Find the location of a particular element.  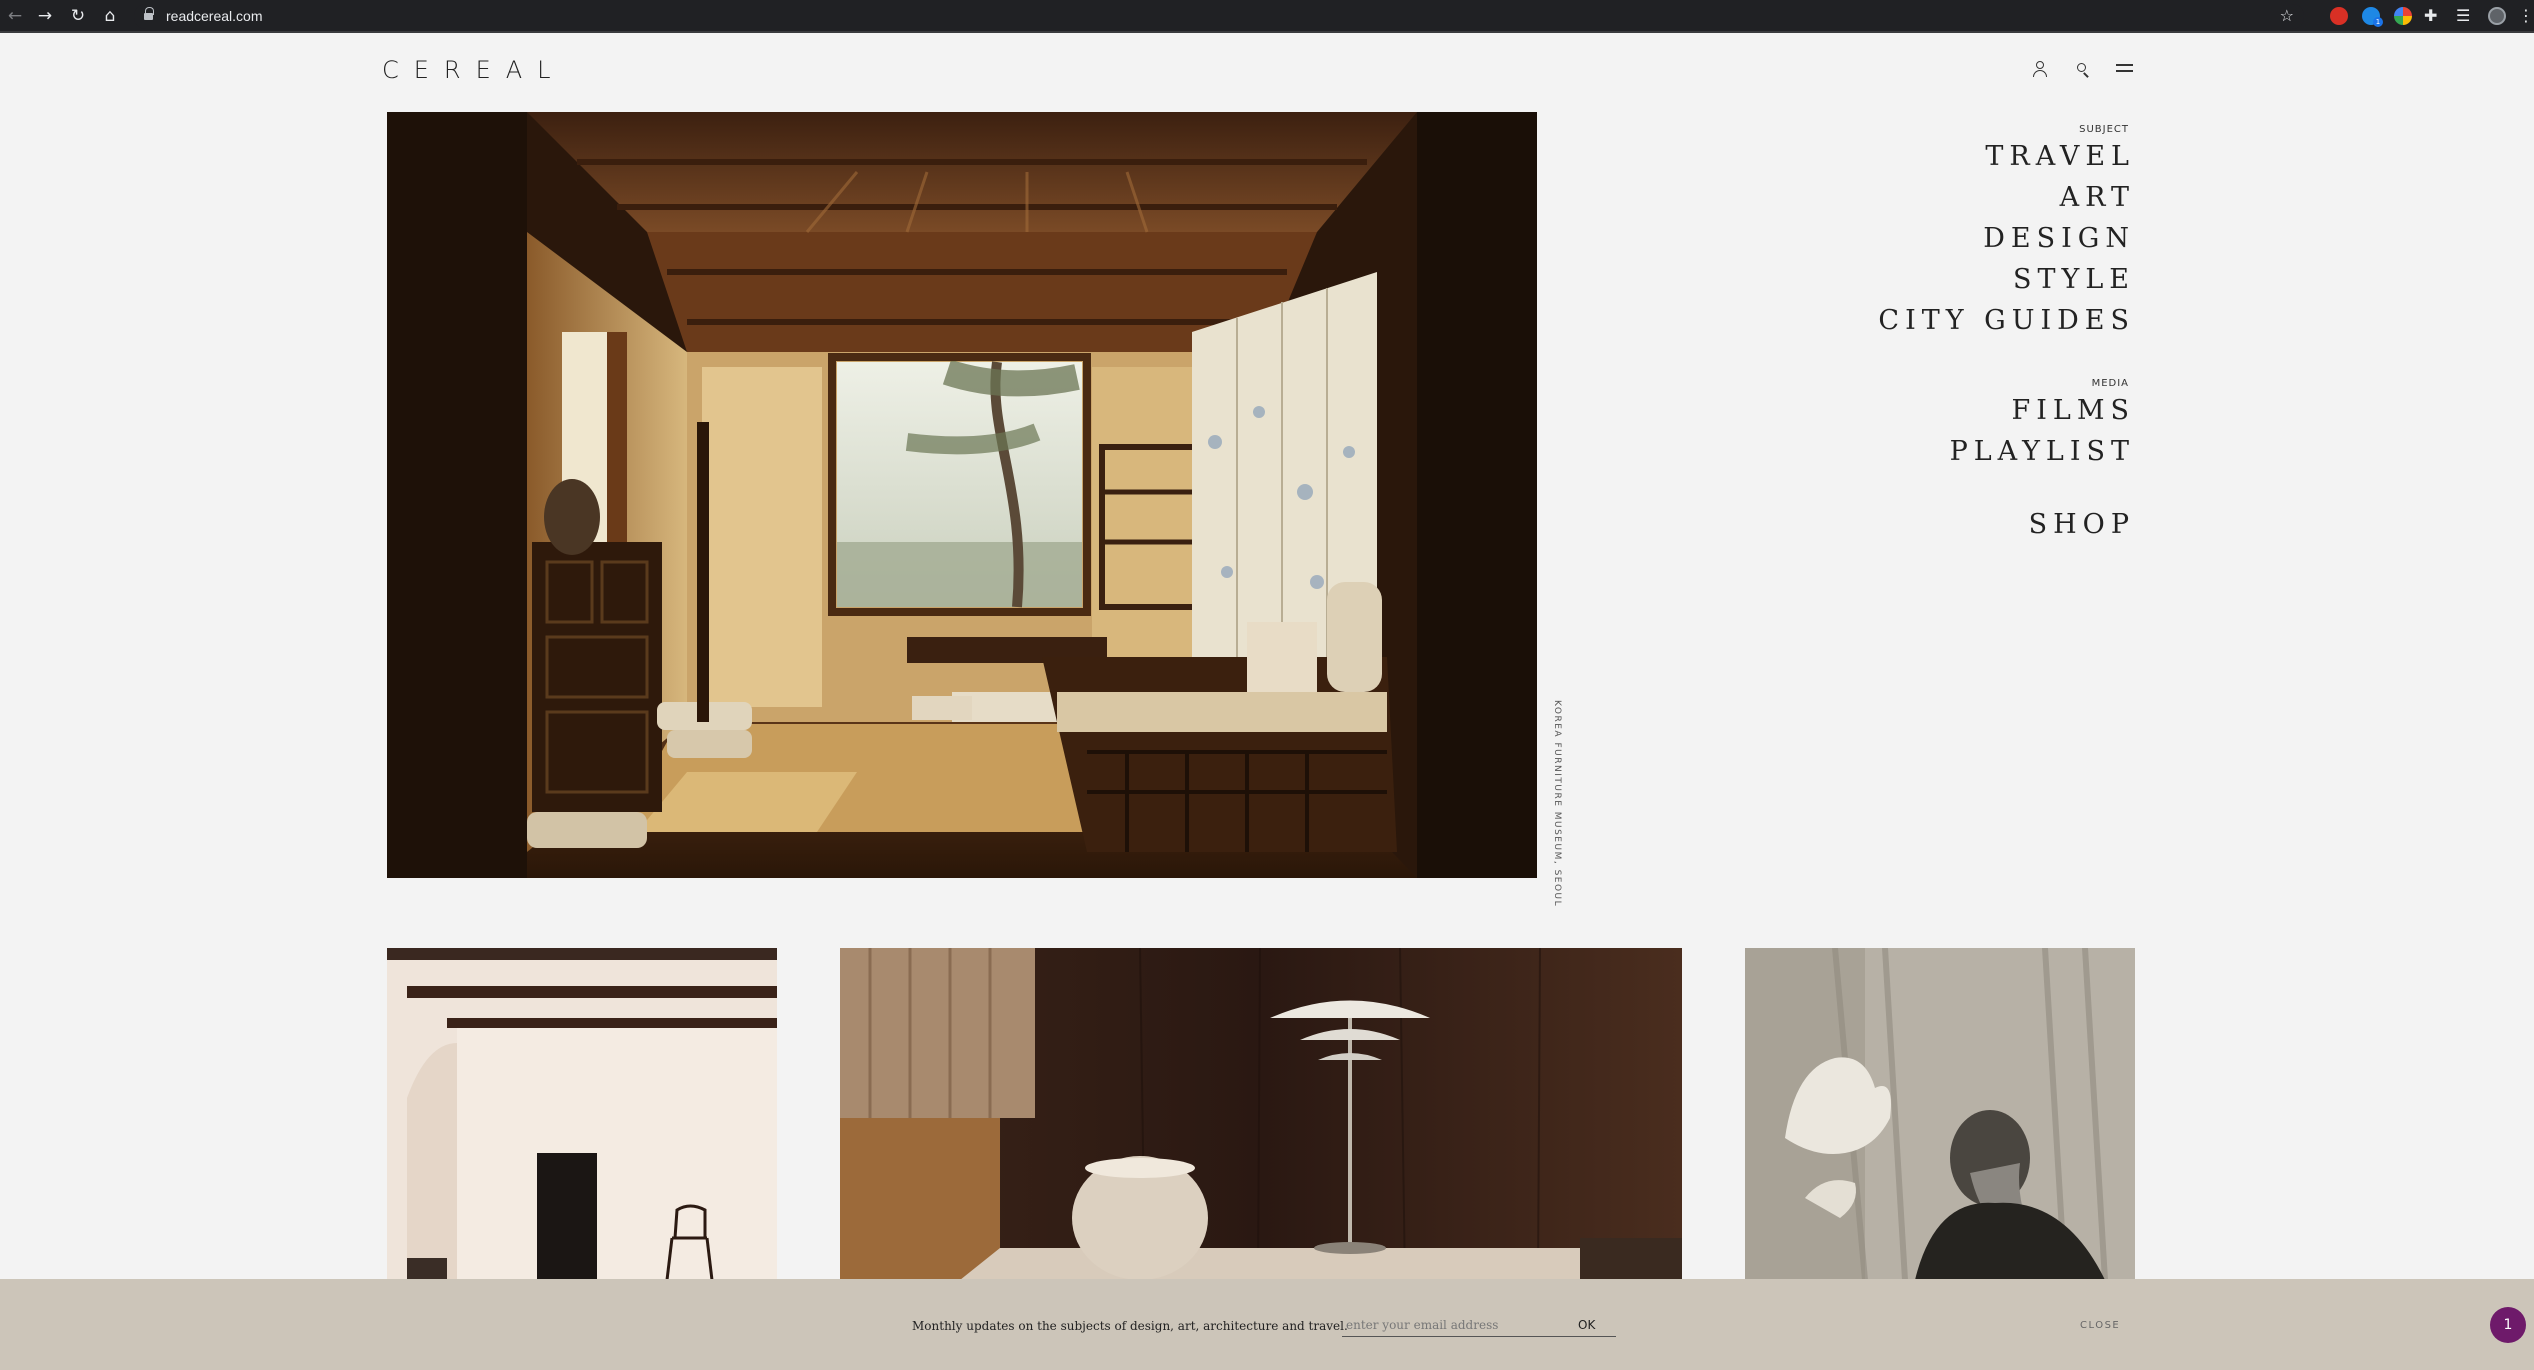

search-icon is located at coordinates (2083, 70).